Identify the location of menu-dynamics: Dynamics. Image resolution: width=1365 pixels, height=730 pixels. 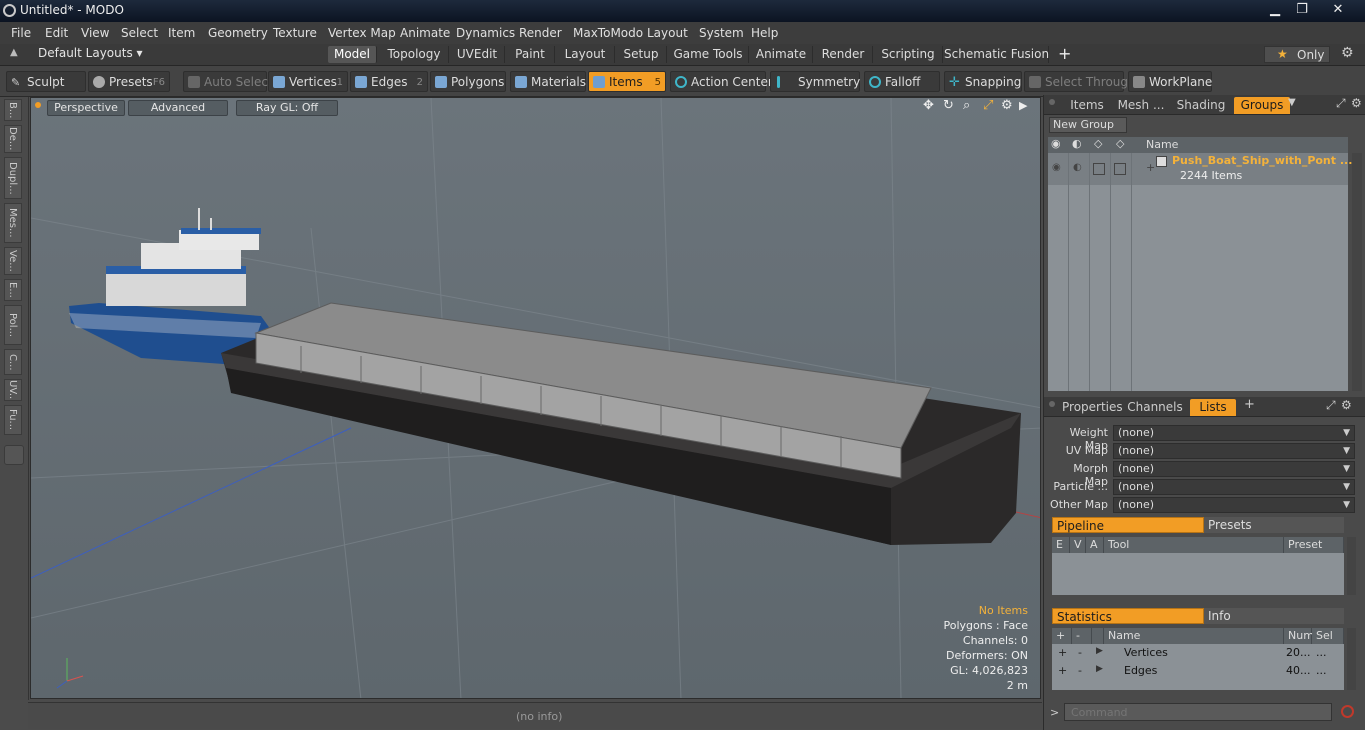
(485, 33).